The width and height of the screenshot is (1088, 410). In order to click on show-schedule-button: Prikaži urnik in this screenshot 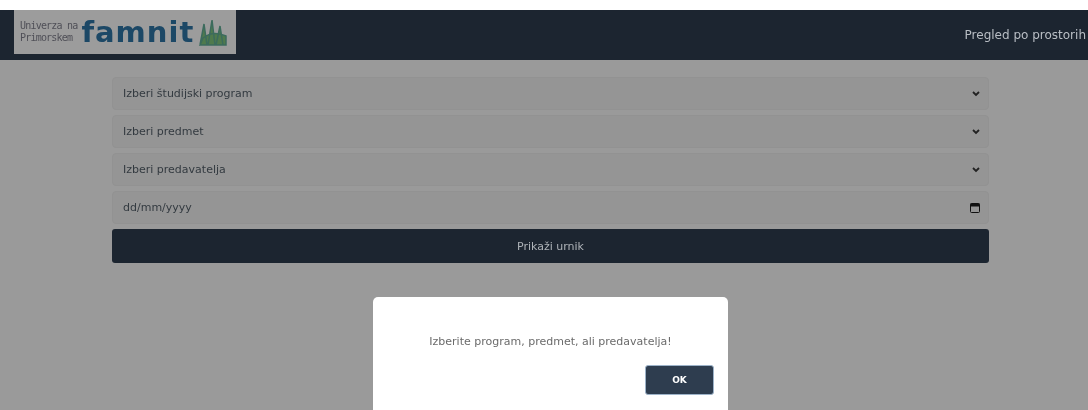, I will do `click(550, 246)`.